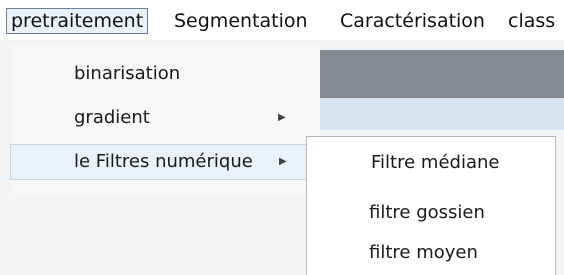 This screenshot has height=275, width=564. I want to click on submenu-item-label: Filtre médiane, so click(435, 162).